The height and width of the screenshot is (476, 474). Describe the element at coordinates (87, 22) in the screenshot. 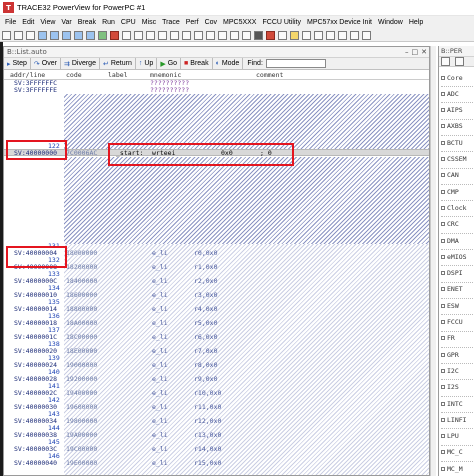

I see `menu-break: Break` at that location.